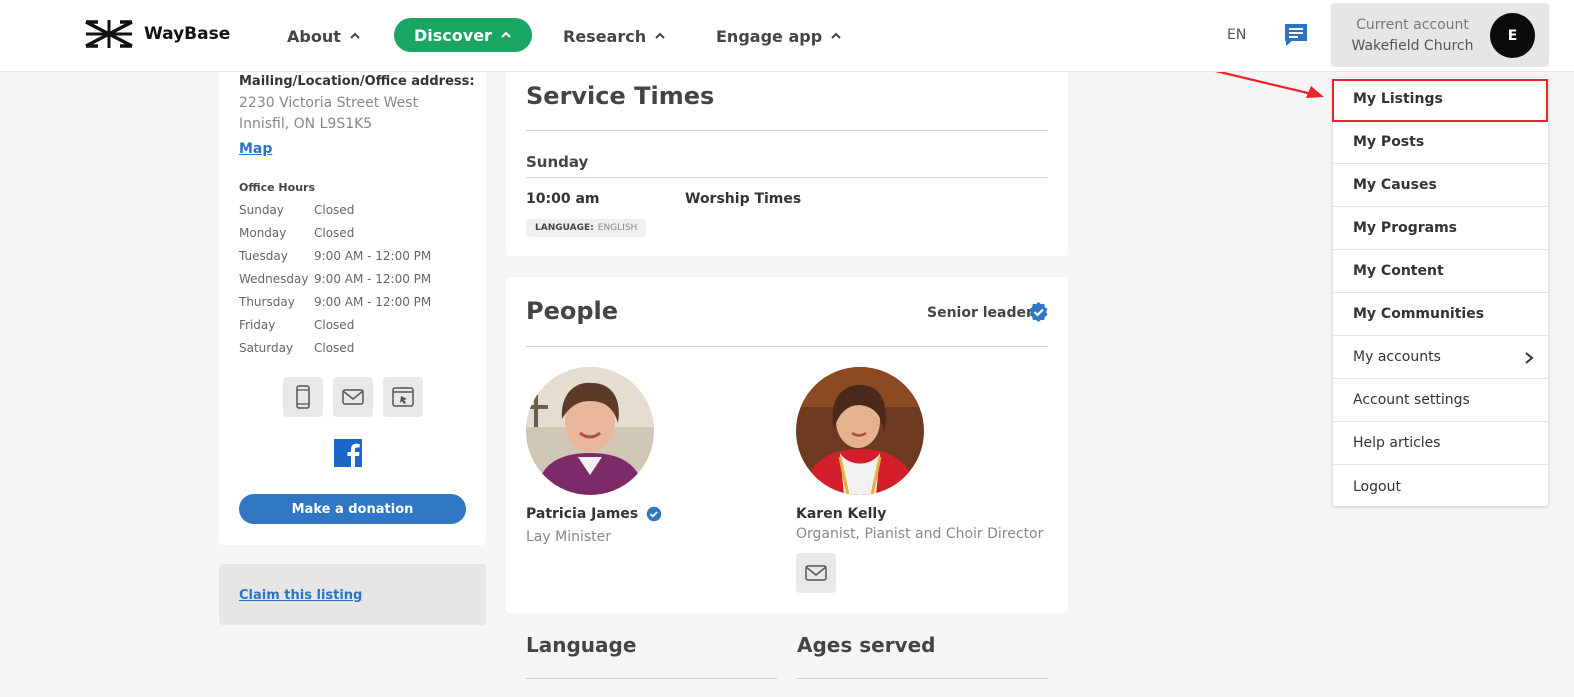  What do you see at coordinates (866, 645) in the screenshot?
I see `ages-served-section-title: Ages served` at bounding box center [866, 645].